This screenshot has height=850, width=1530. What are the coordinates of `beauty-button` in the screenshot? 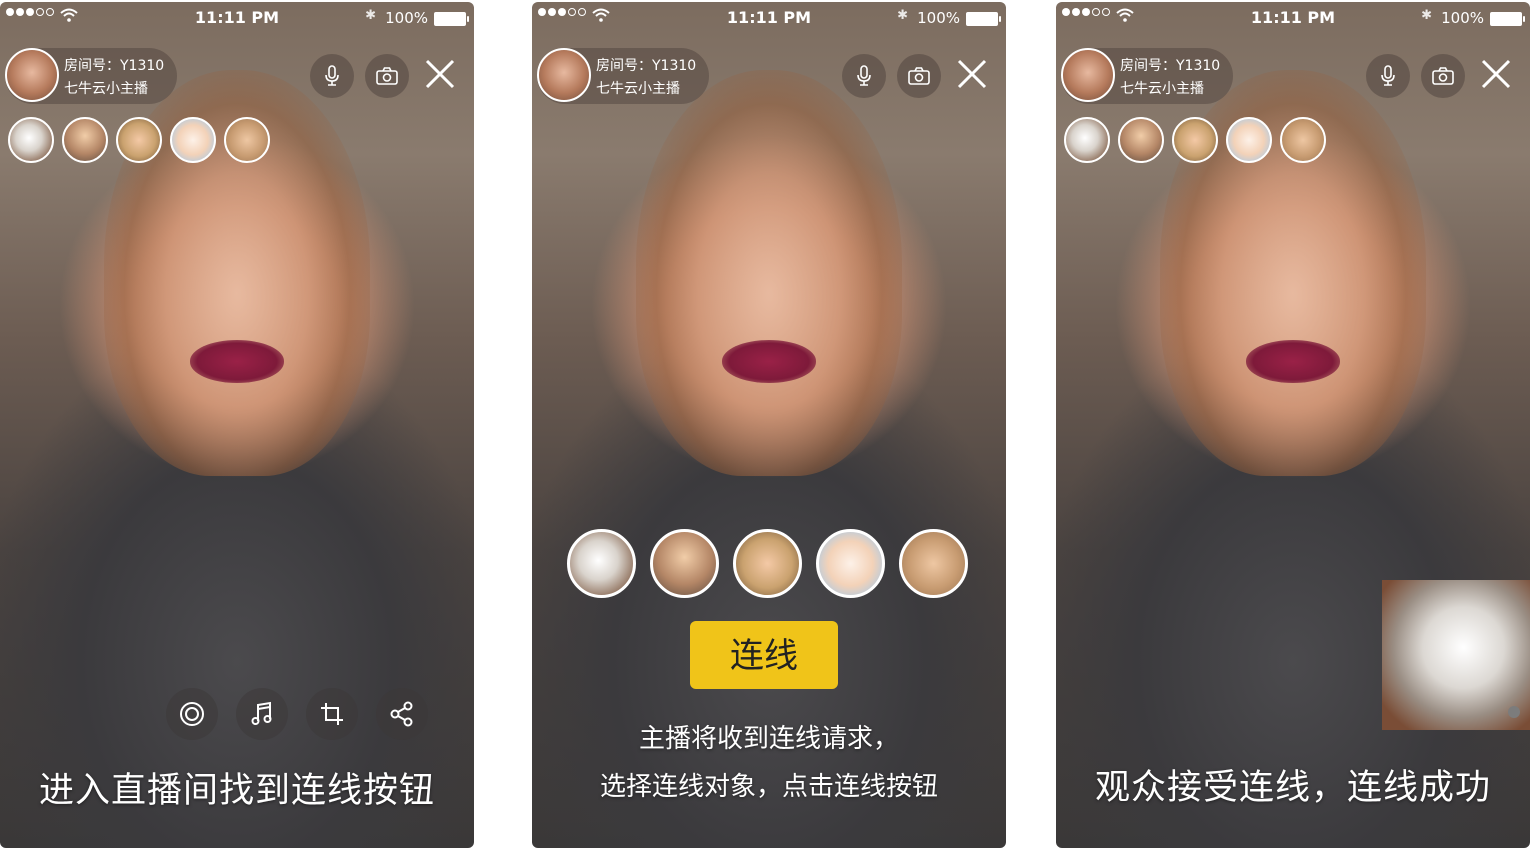 It's located at (192, 714).